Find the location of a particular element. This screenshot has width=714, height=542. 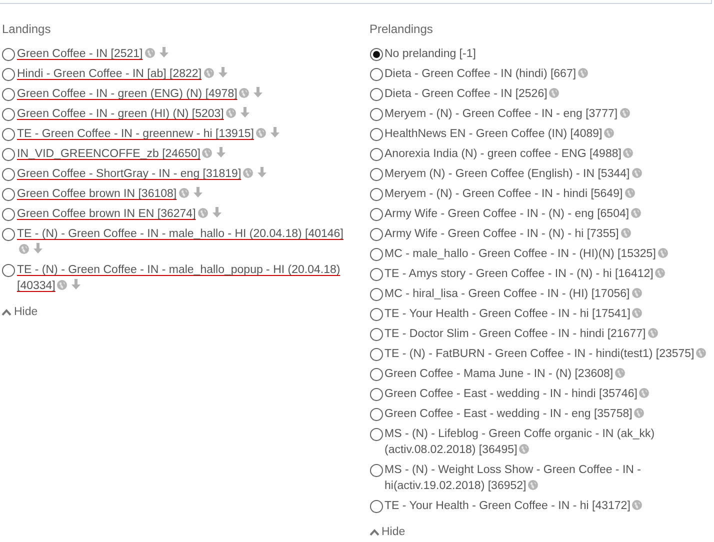

prelanding-label: TE - Amys story - Green Coffee - IN - (N) - hi [16412] is located at coordinates (525, 274).